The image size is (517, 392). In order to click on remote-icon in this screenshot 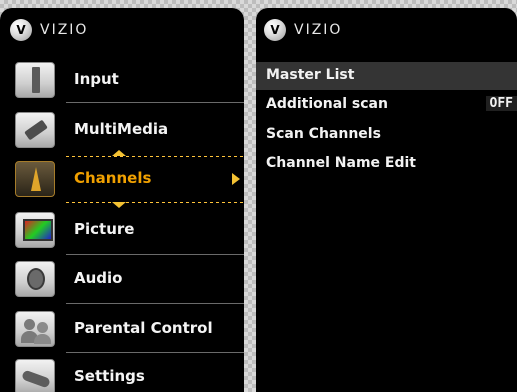, I will do `click(35, 375)`.